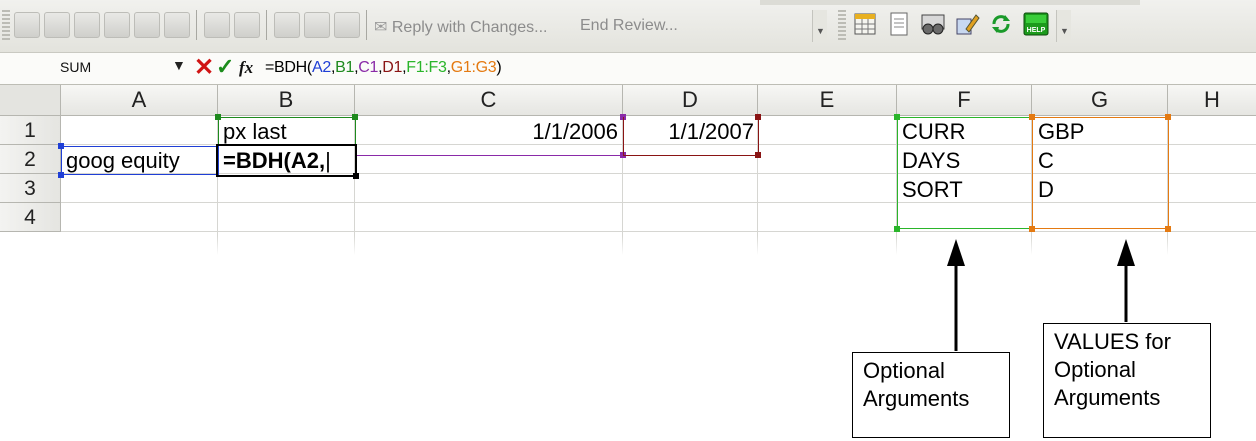  I want to click on callout-optional-arguments: Optional Arguments, so click(931, 395).